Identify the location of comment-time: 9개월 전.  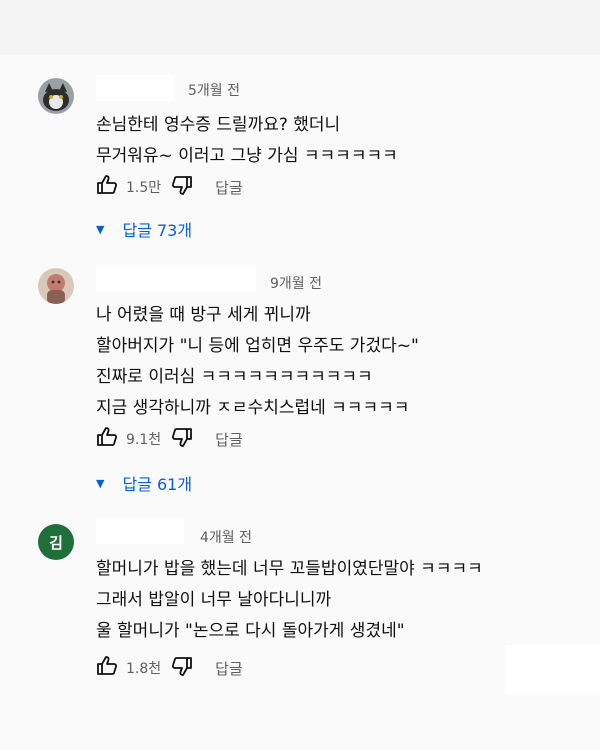
(296, 284).